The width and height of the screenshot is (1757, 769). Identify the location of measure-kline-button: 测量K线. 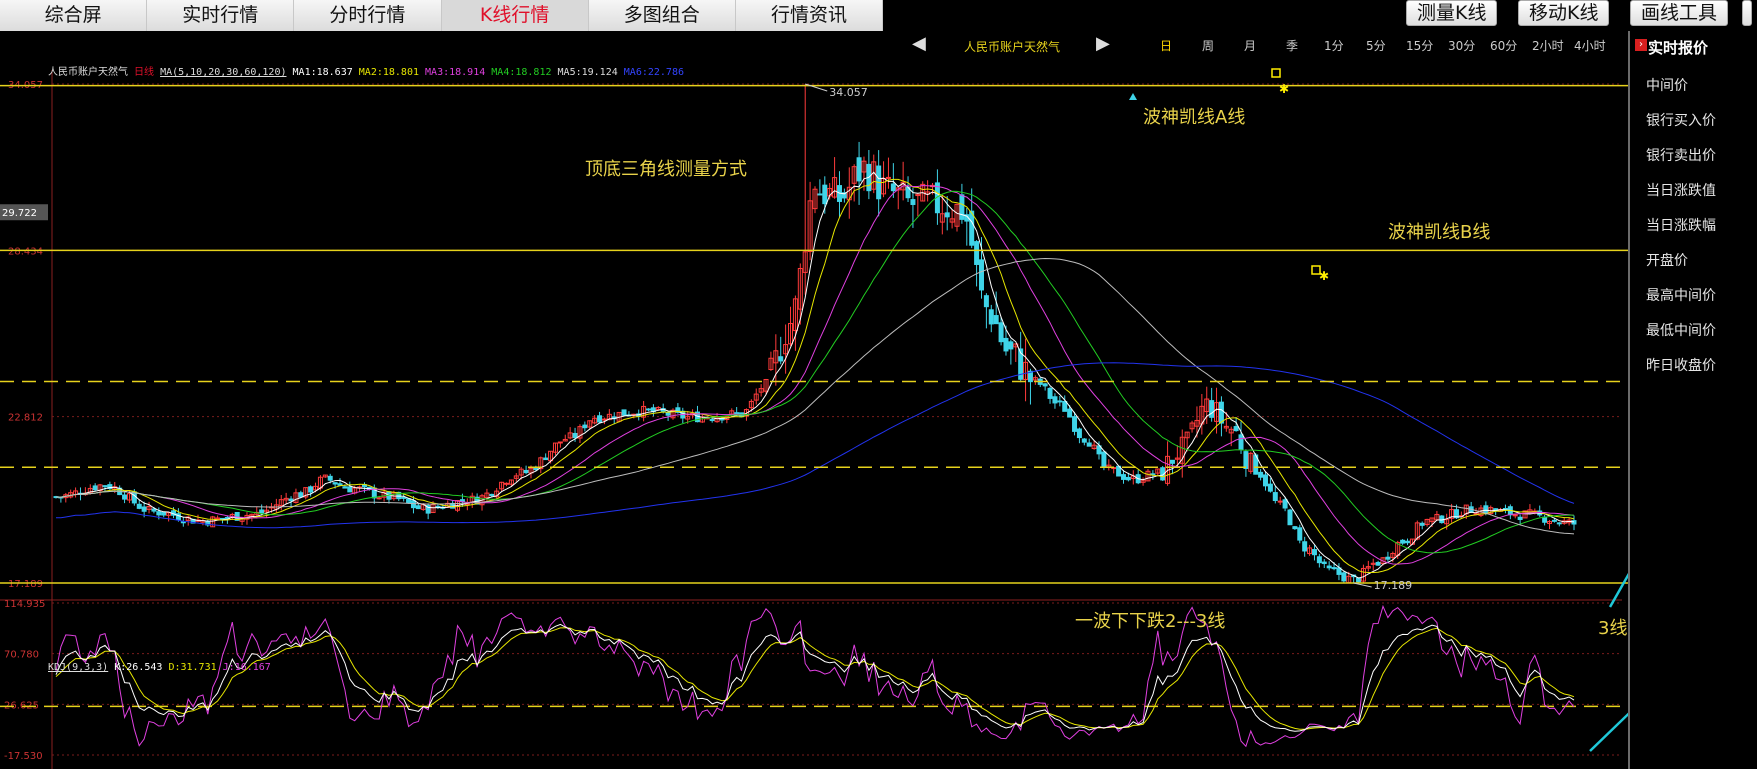
(1452, 13).